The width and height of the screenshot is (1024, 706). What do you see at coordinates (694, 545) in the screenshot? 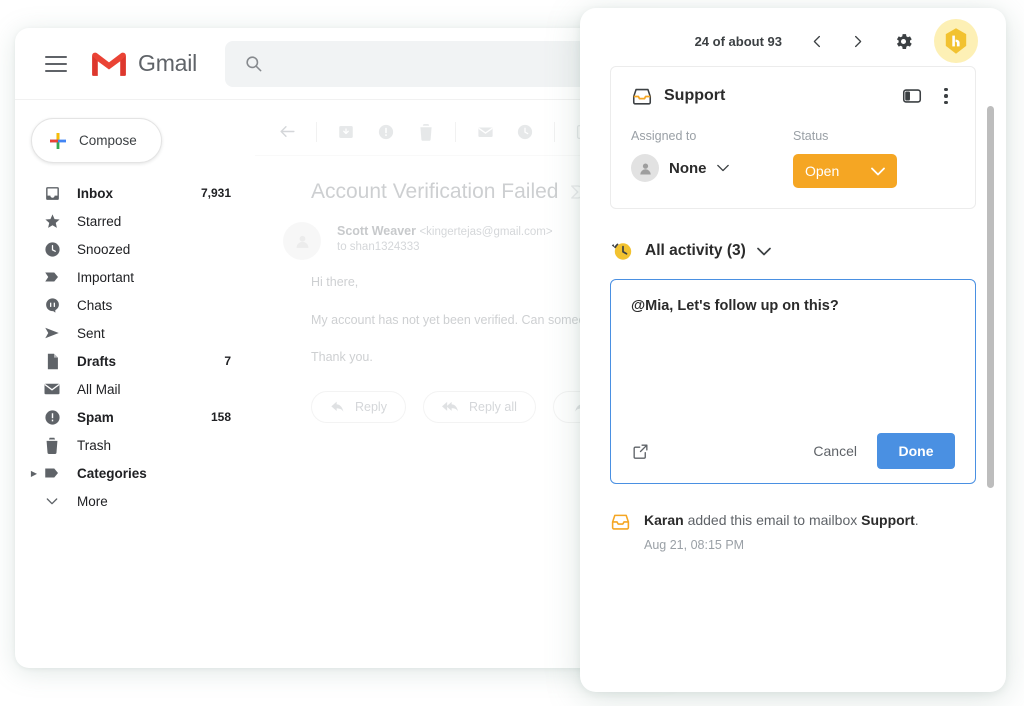
I see `activity-timestamp: Aug 21, 08:15 PM` at bounding box center [694, 545].